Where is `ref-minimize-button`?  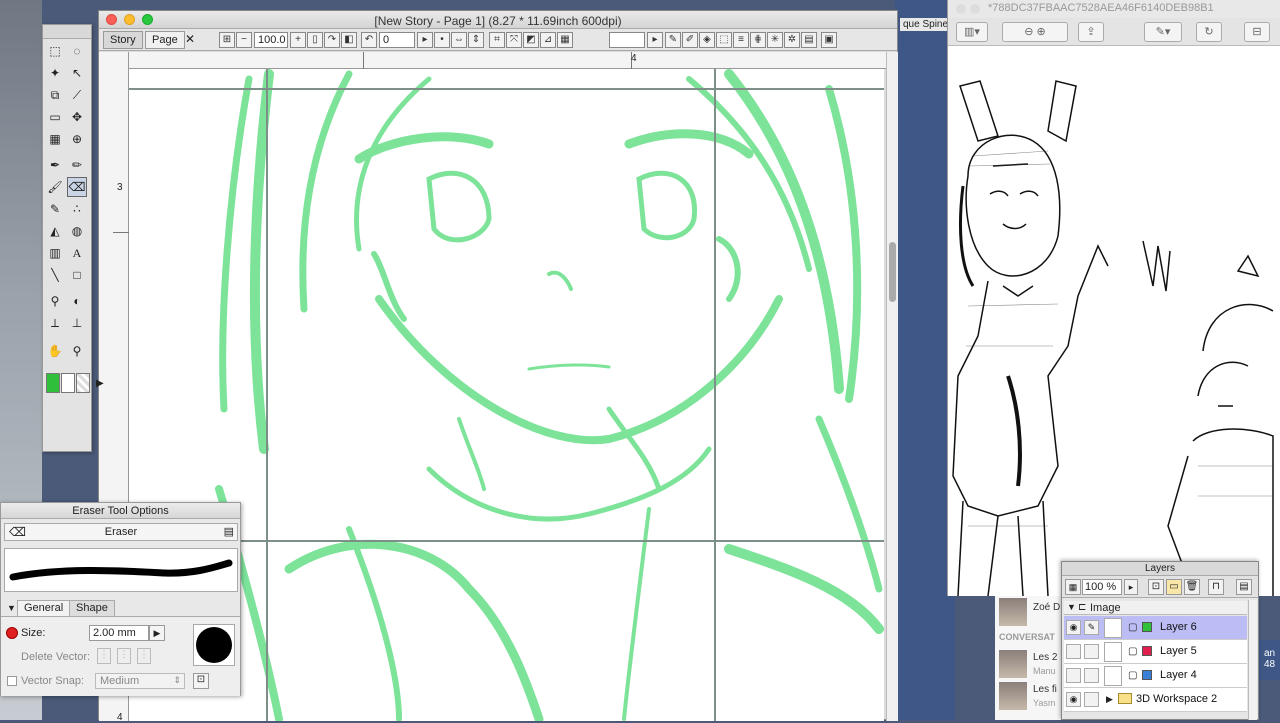
ref-minimize-button is located at coordinates (975, 9).